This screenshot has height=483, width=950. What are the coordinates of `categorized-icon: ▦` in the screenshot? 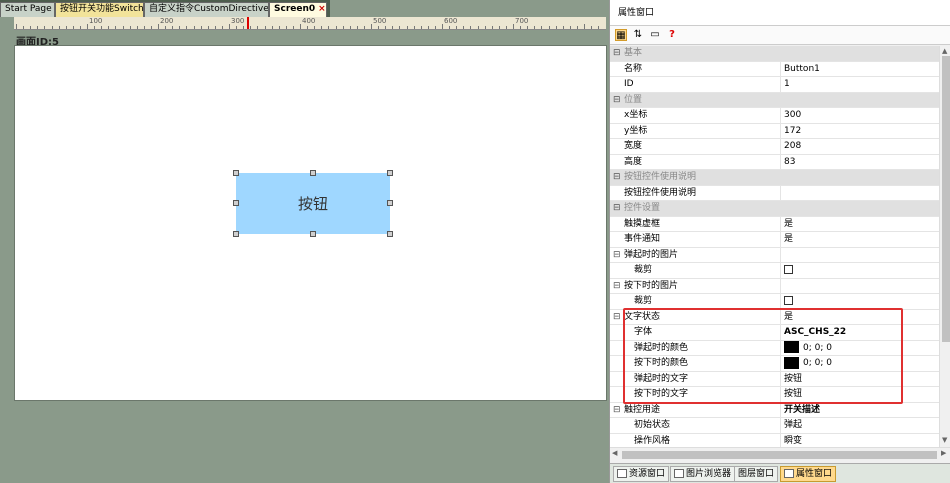 It's located at (621, 35).